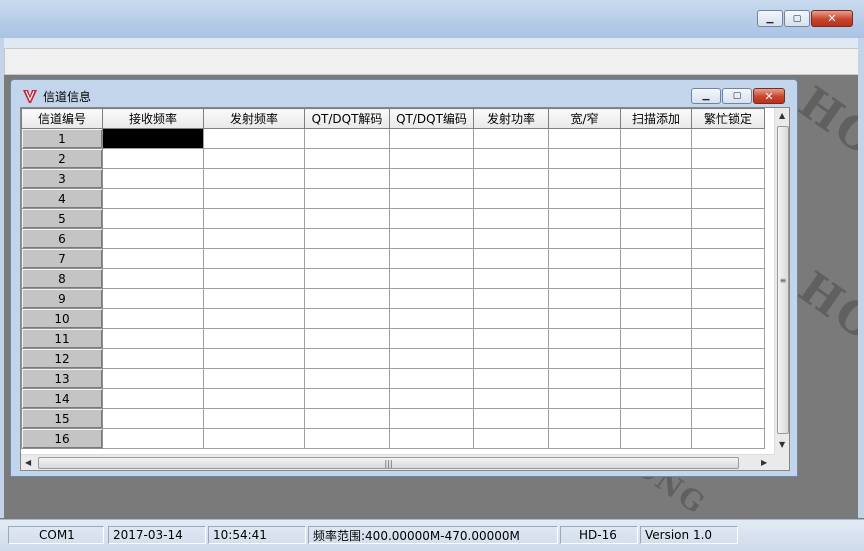  Describe the element at coordinates (347, 118) in the screenshot. I see `column-header: QT/DQT解码` at that location.